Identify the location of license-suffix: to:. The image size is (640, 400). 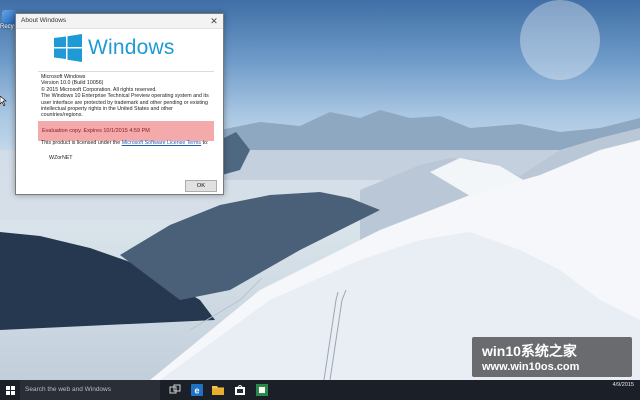
(205, 143).